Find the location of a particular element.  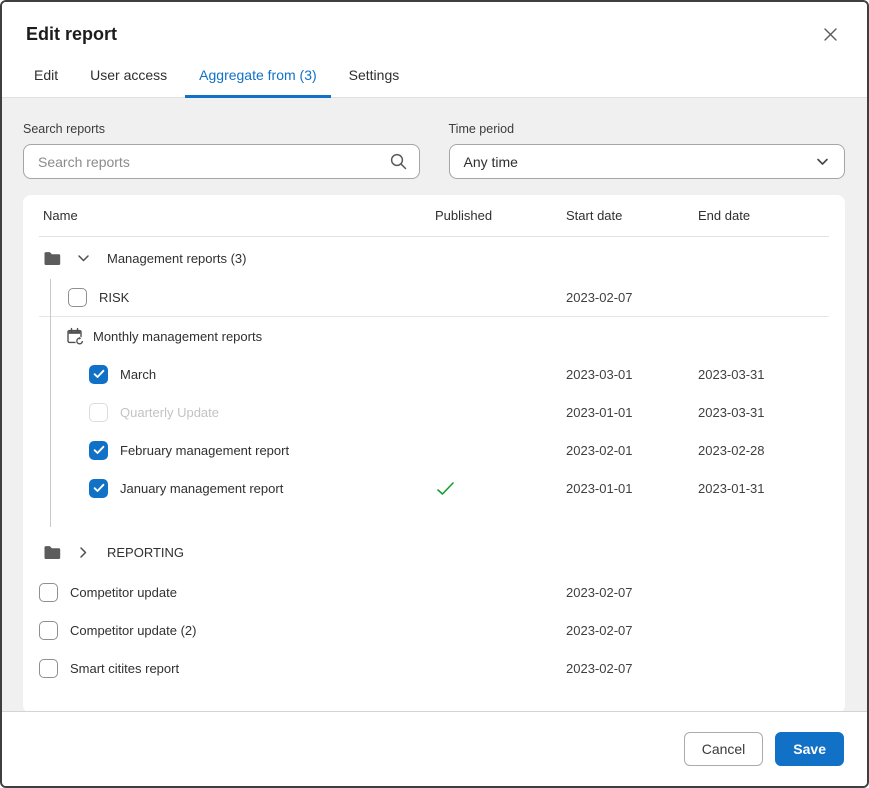

search-icon is located at coordinates (398, 161).